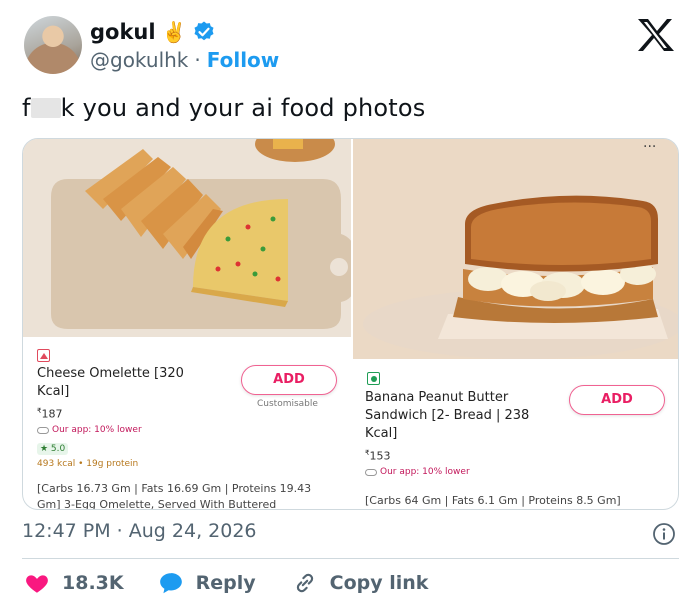  Describe the element at coordinates (45, 108) in the screenshot. I see `censor-blur` at that location.